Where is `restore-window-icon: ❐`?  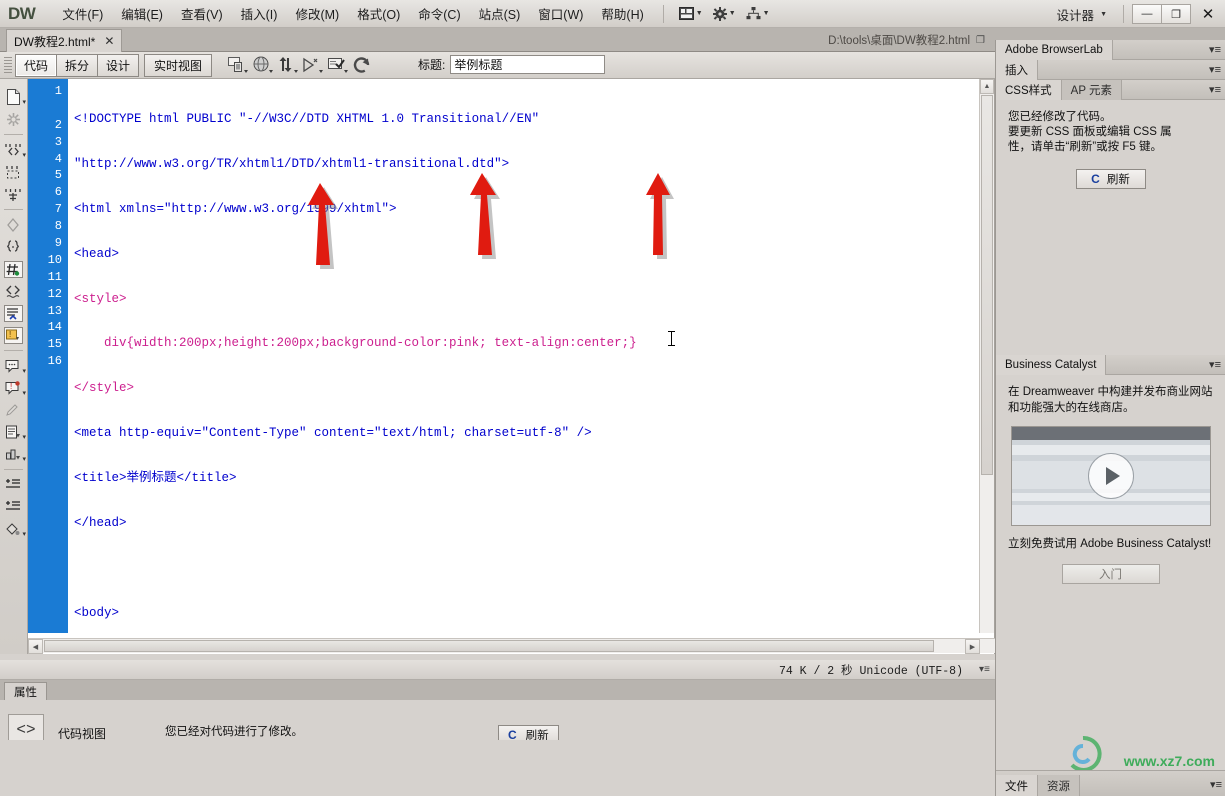 restore-window-icon: ❐ is located at coordinates (980, 40).